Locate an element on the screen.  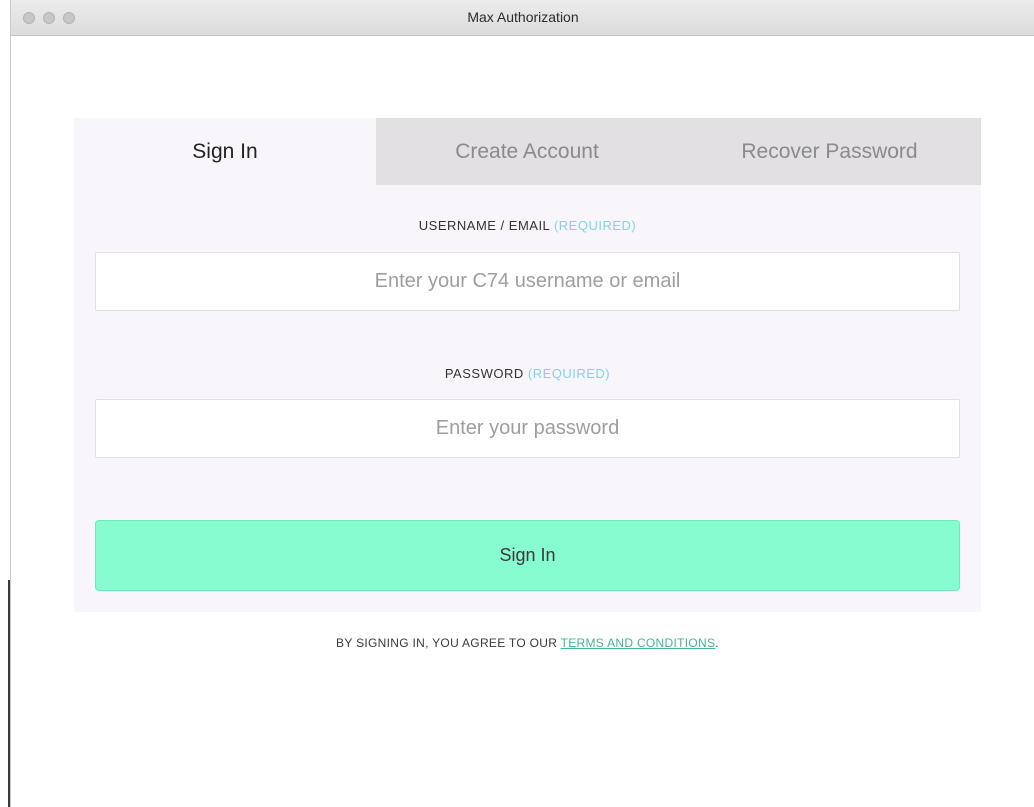
password-required-badge: (REQUIRED) is located at coordinates (569, 373).